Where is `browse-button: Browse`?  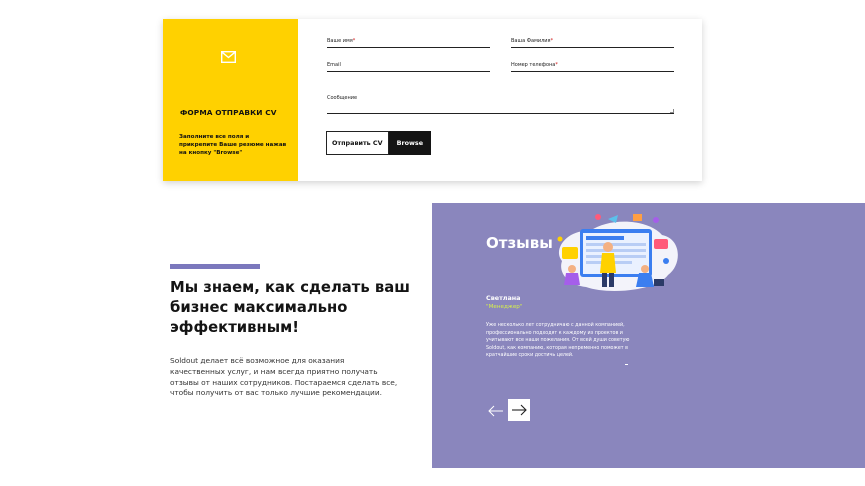 browse-button: Browse is located at coordinates (410, 143).